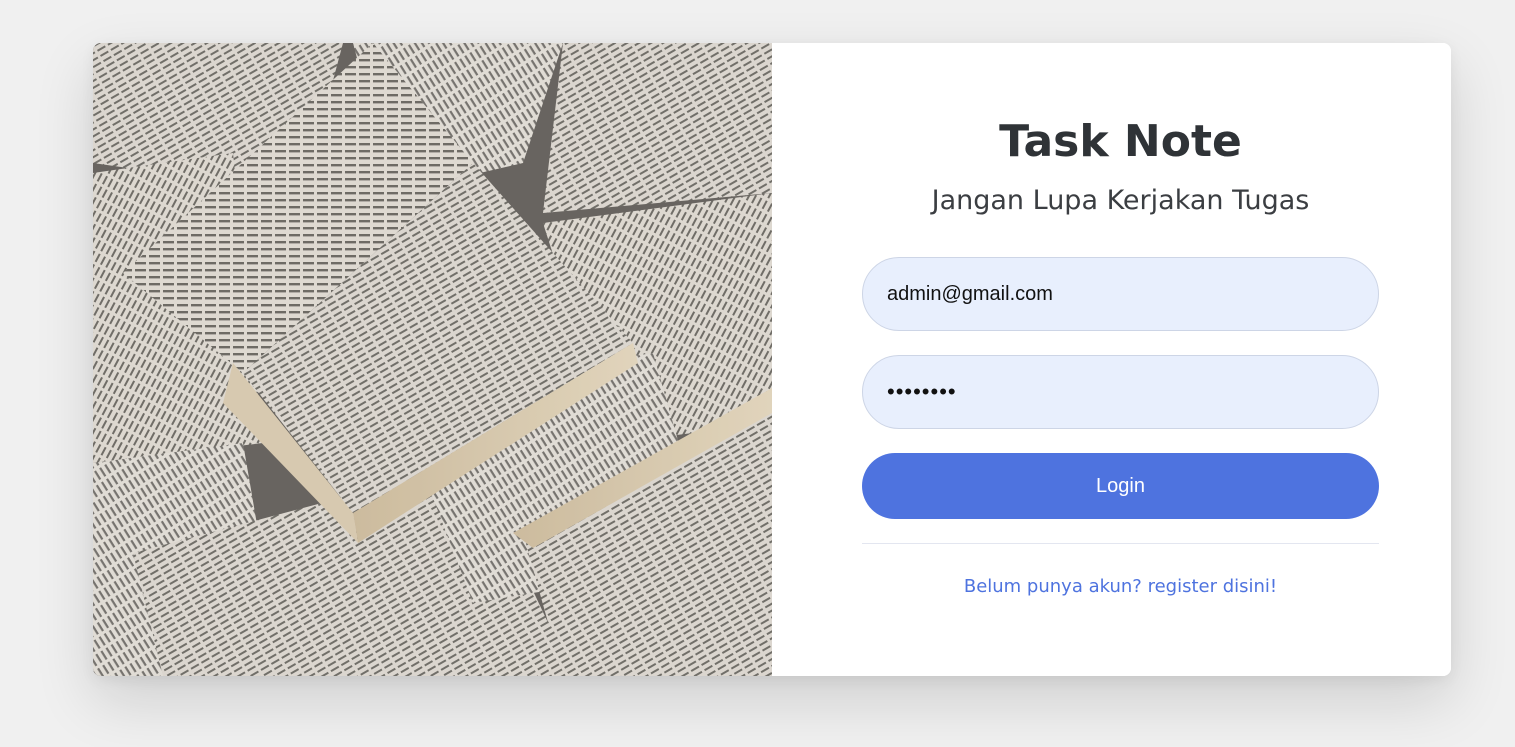  What do you see at coordinates (1120, 200) in the screenshot?
I see `app-subtitle: Jangan Lupa Kerjakan Tugas` at bounding box center [1120, 200].